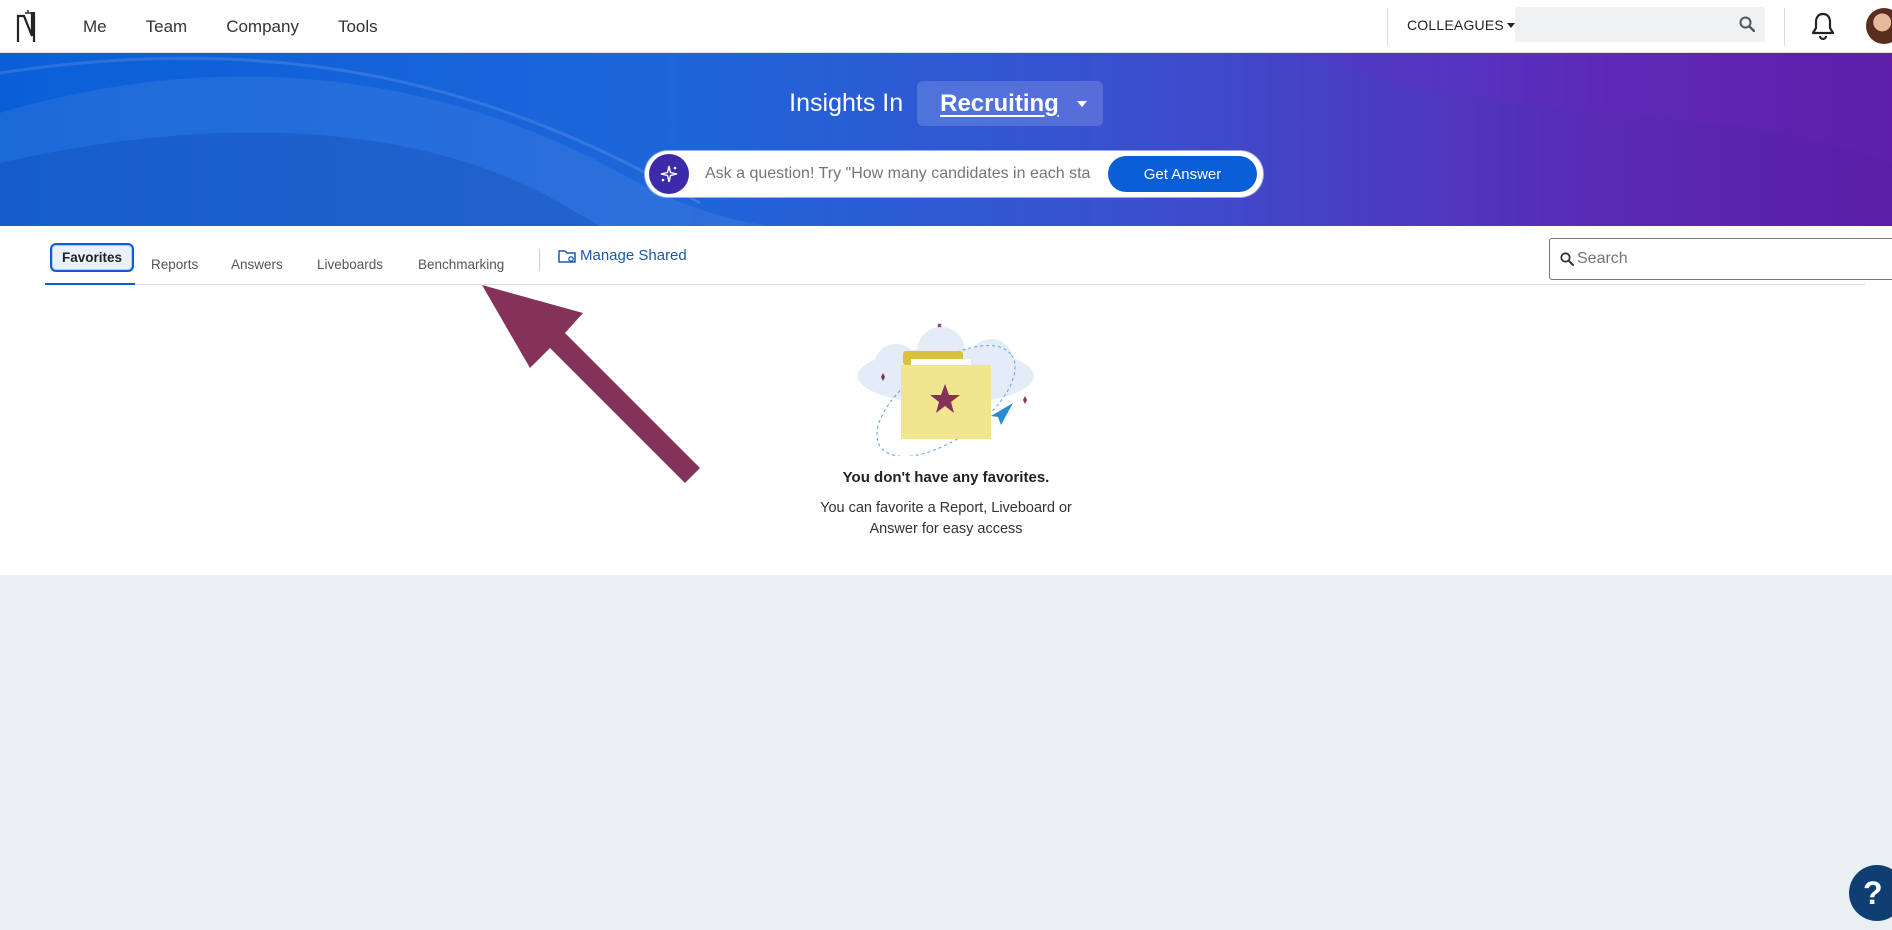 This screenshot has width=1892, height=930. I want to click on ask-question-bar: Get Answer, so click(954, 174).